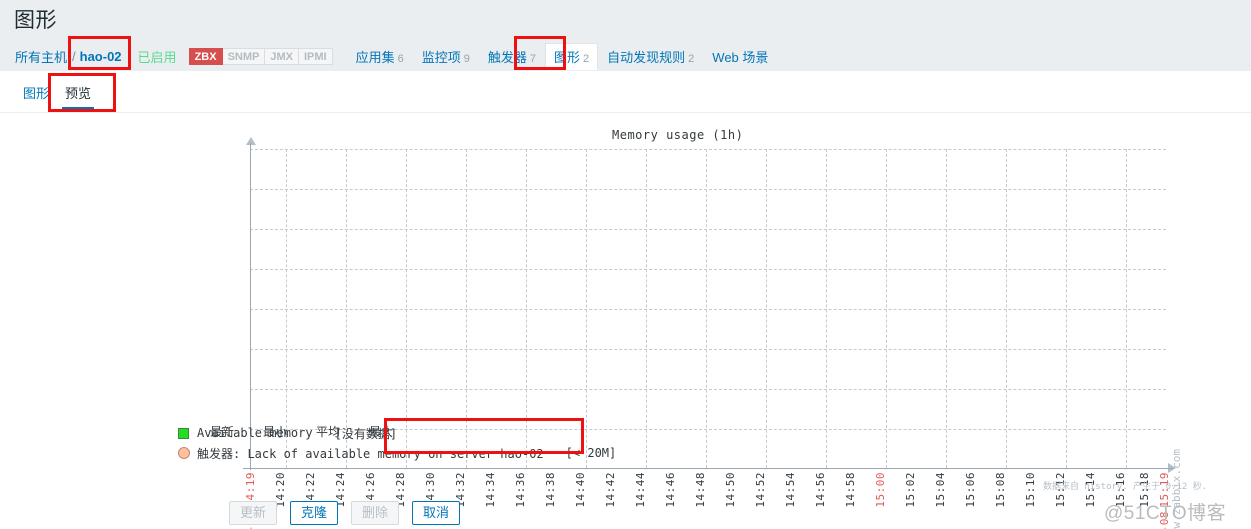  Describe the element at coordinates (184, 453) in the screenshot. I see `legend-trigger-circle-icon` at that location.